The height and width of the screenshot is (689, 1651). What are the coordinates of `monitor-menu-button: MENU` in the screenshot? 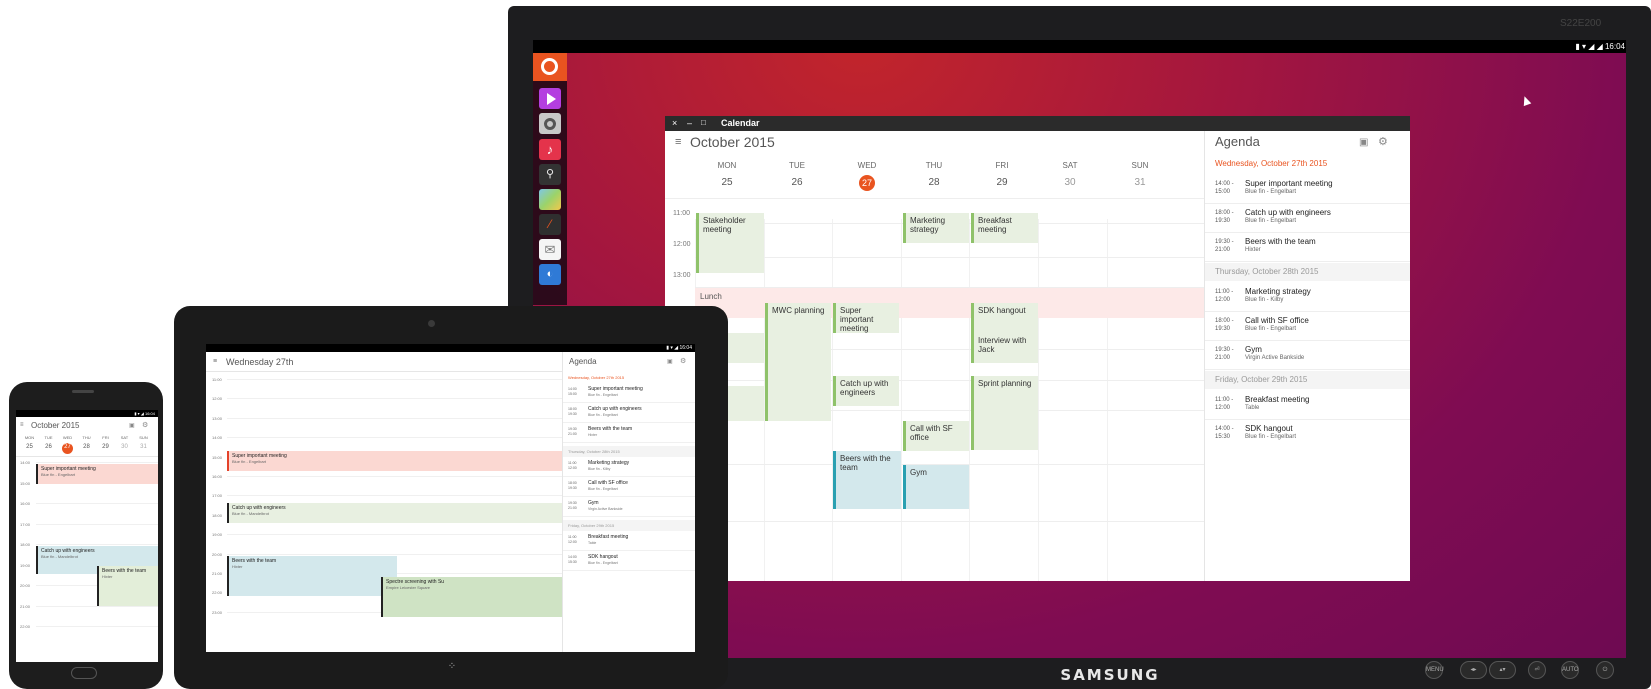 It's located at (1434, 670).